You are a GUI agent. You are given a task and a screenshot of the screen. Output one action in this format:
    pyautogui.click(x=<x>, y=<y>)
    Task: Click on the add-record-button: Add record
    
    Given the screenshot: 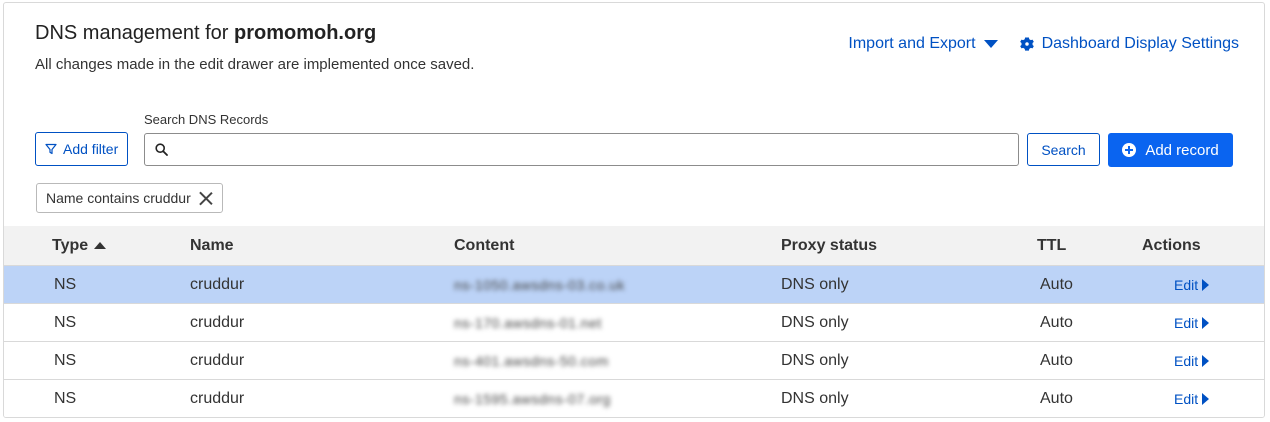 What is the action you would take?
    pyautogui.click(x=1170, y=150)
    